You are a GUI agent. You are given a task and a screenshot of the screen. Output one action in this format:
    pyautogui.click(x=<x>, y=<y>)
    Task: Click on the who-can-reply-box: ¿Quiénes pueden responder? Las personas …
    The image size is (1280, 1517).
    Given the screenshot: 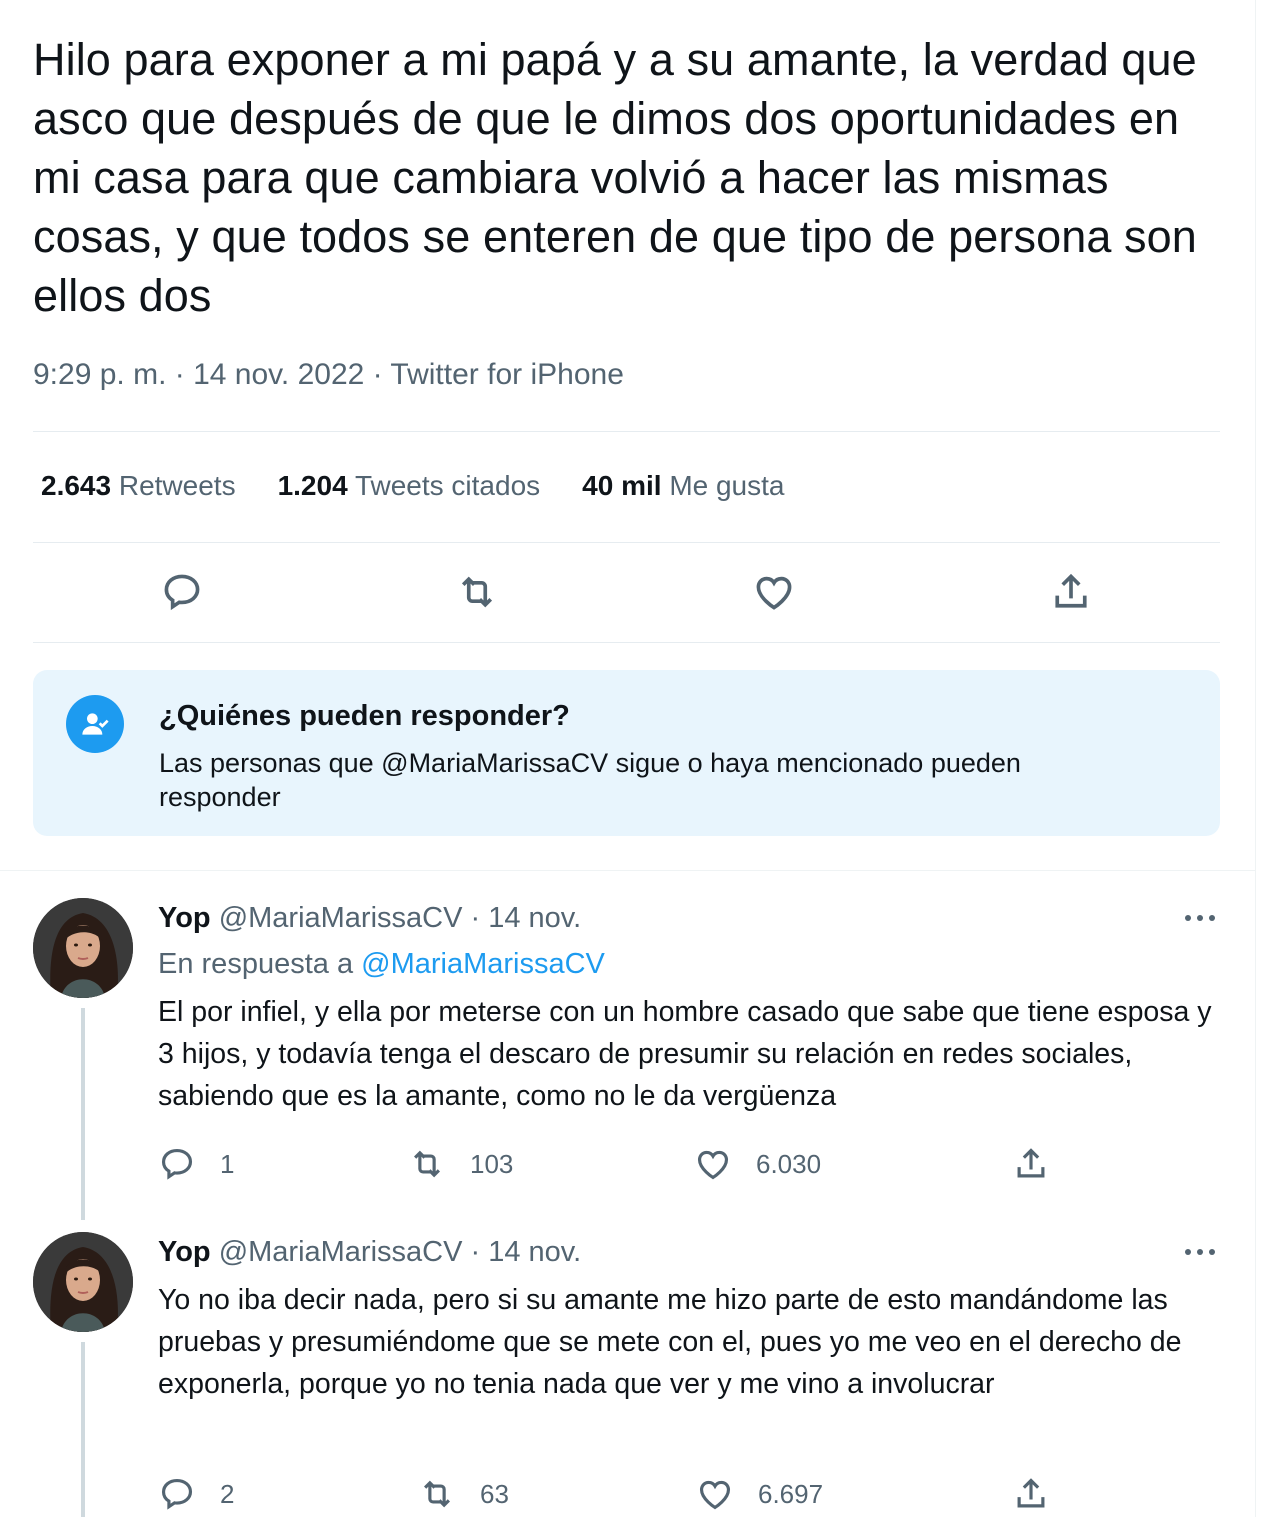 What is the action you would take?
    pyautogui.click(x=626, y=753)
    